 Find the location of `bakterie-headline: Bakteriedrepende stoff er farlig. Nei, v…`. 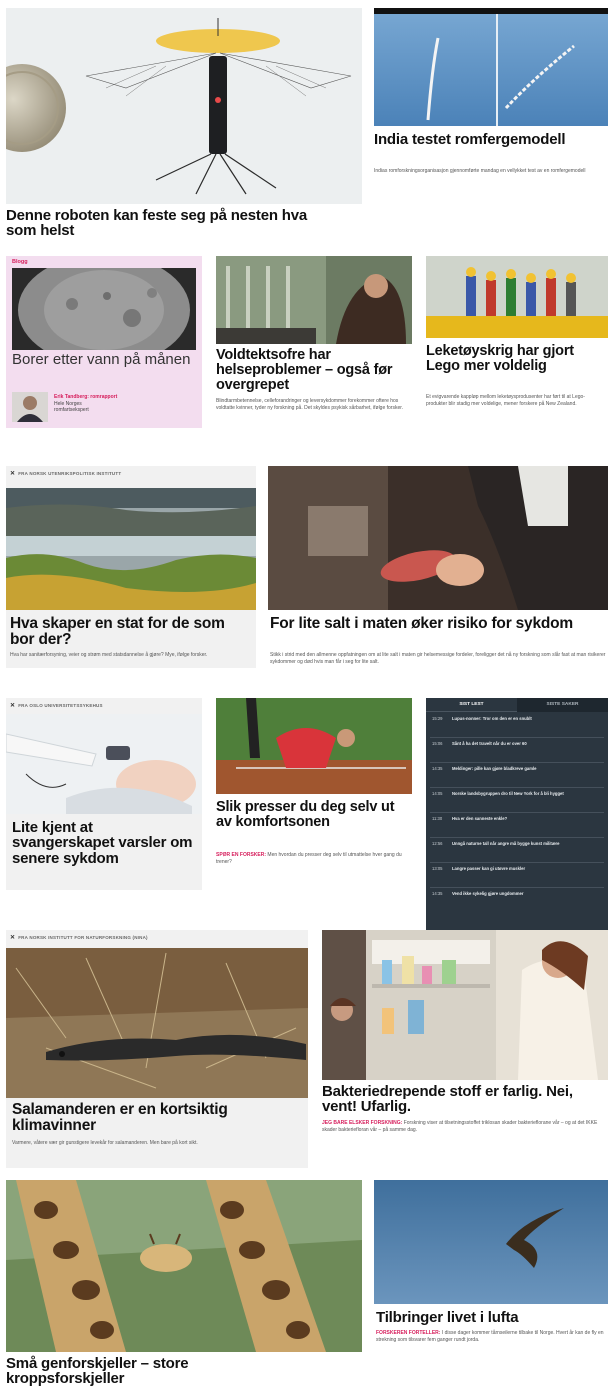

bakterie-headline: Bakteriedrepende stoff er farlig. Nei, v… is located at coordinates (464, 1099).